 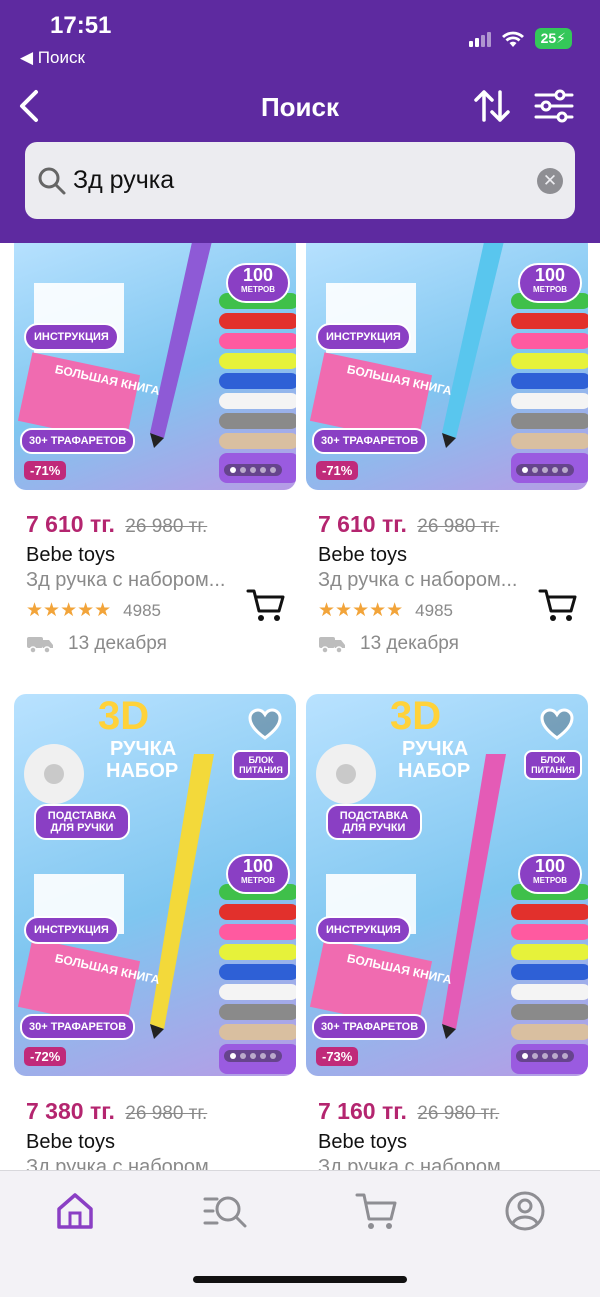 I want to click on price-row: 7 160 тг. 26 980 тг., so click(x=408, y=1111).